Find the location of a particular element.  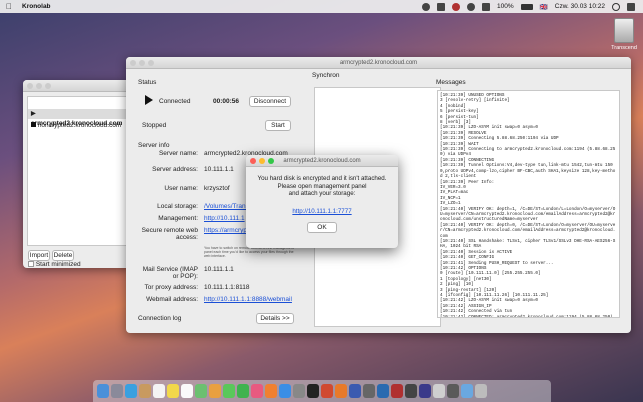

firefox-icon is located at coordinates (341, 391).